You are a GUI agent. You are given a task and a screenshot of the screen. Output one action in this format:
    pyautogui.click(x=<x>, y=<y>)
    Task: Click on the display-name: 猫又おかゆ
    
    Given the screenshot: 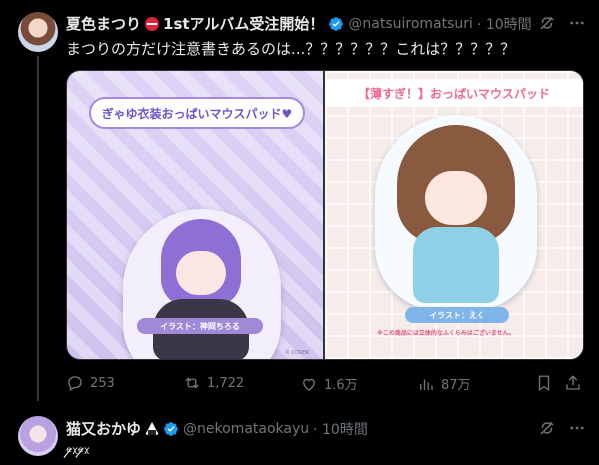 What is the action you would take?
    pyautogui.click(x=103, y=428)
    